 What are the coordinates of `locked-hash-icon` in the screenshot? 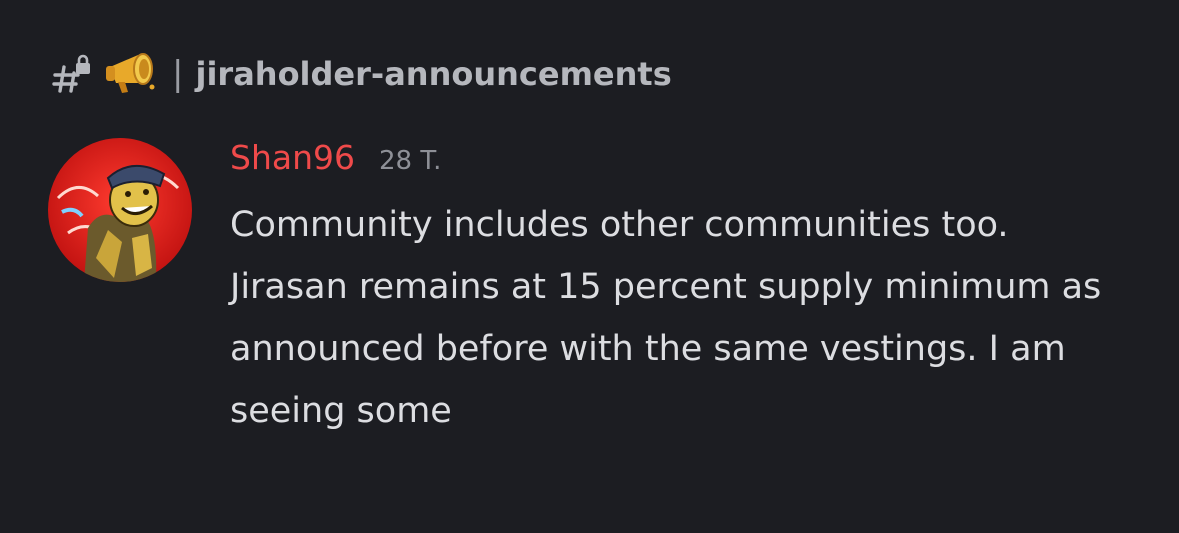 It's located at (73, 74).